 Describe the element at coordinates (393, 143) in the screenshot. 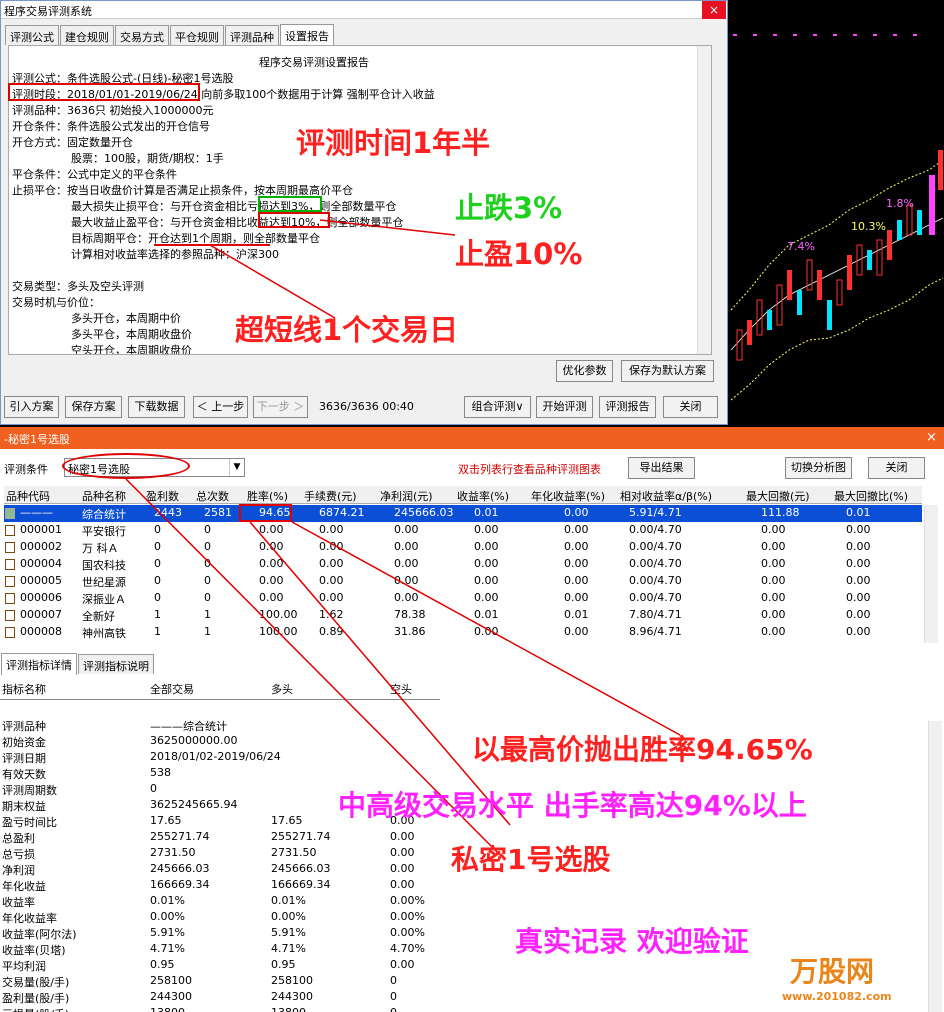

I see `annotation-text: 评测时间1年半` at that location.